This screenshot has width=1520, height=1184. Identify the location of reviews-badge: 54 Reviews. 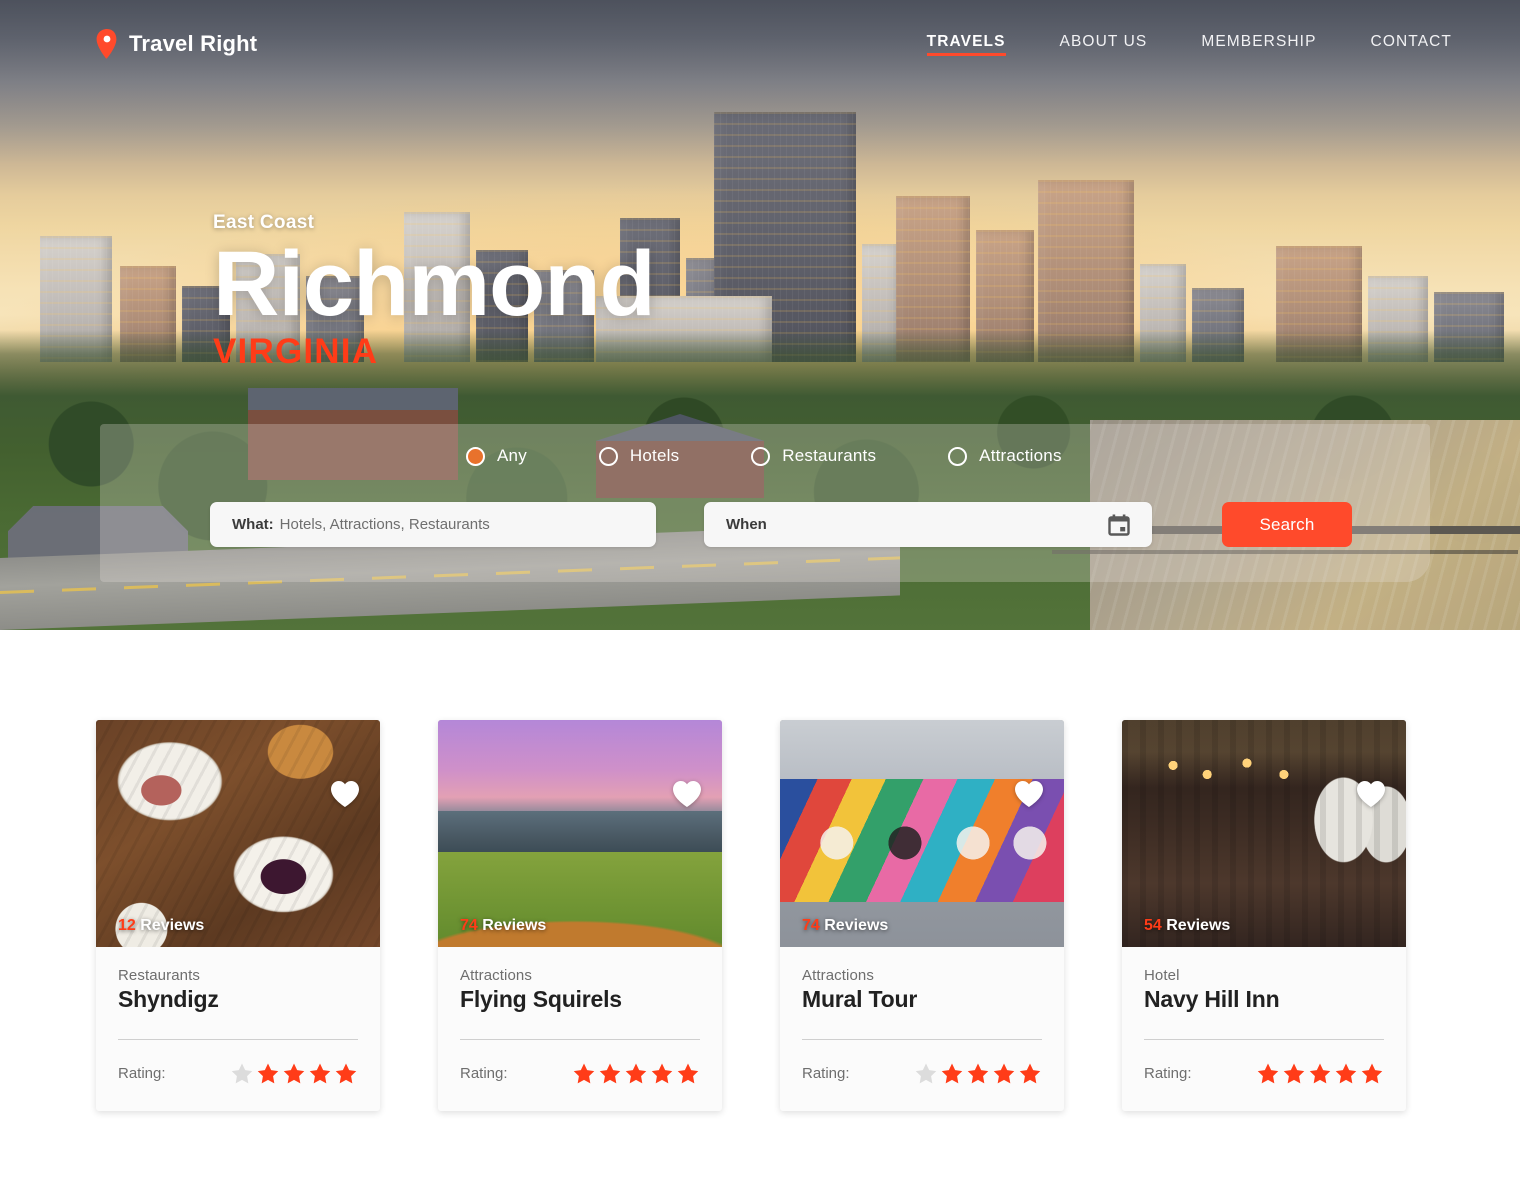
(1187, 926).